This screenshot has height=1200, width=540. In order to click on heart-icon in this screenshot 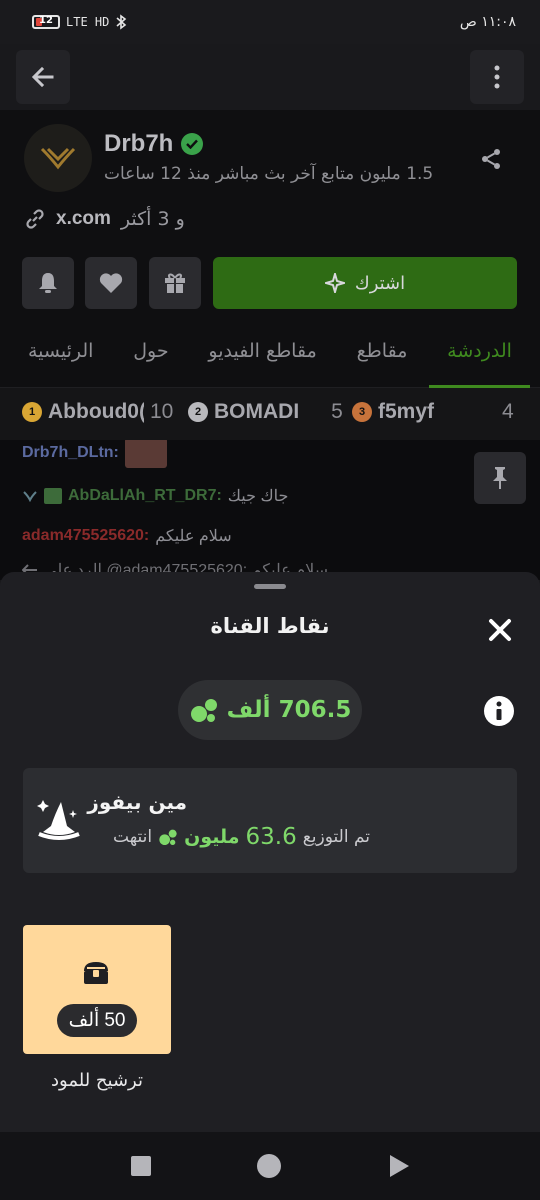, I will do `click(111, 283)`.